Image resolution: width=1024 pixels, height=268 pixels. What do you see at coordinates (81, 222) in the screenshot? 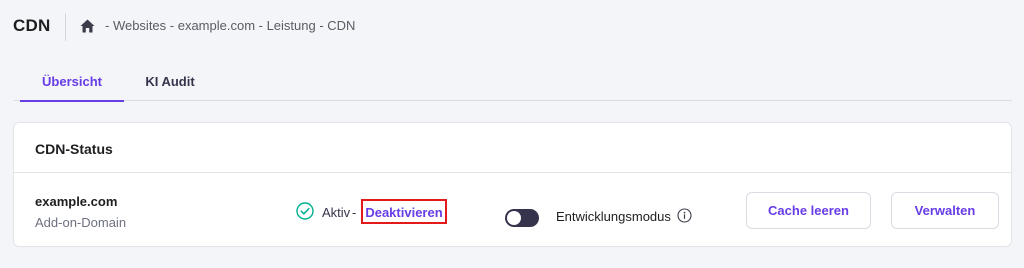
I see `domain-type: Add-on-Domain` at bounding box center [81, 222].